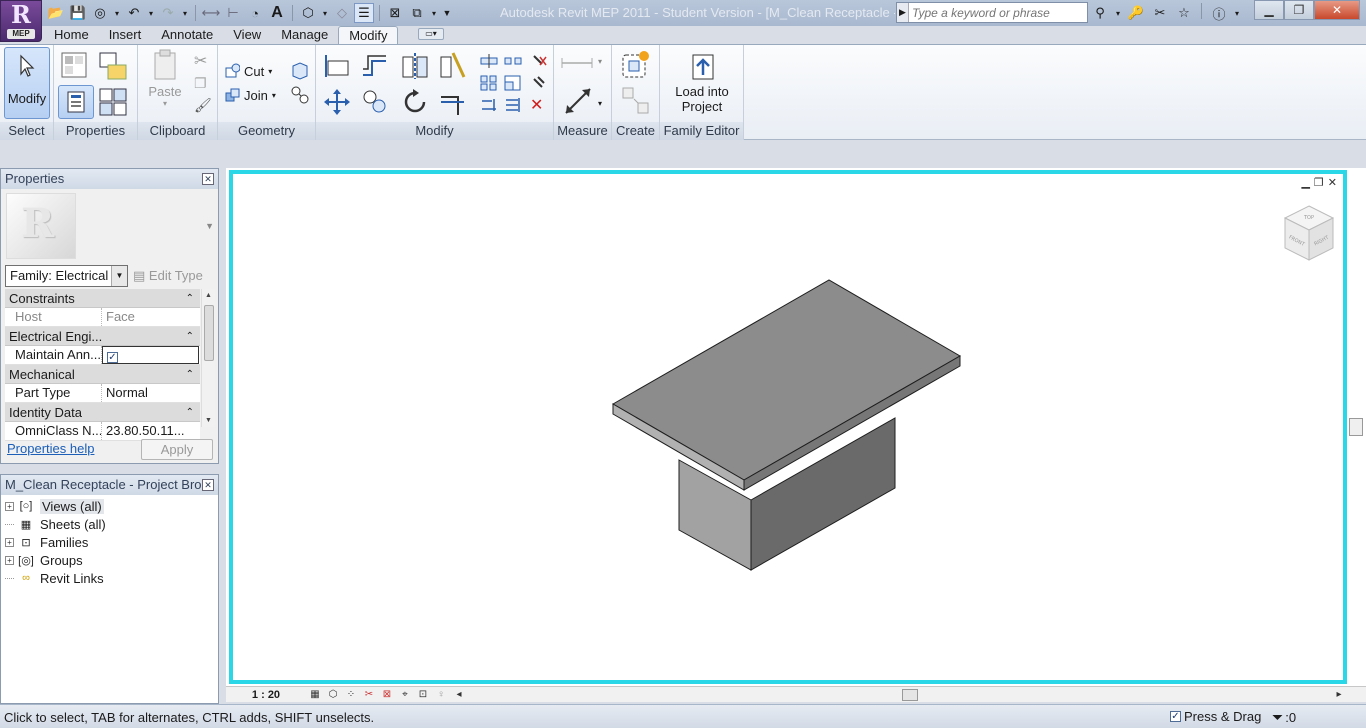 The width and height of the screenshot is (1366, 728). I want to click on void-geometry-icon, so click(300, 95).